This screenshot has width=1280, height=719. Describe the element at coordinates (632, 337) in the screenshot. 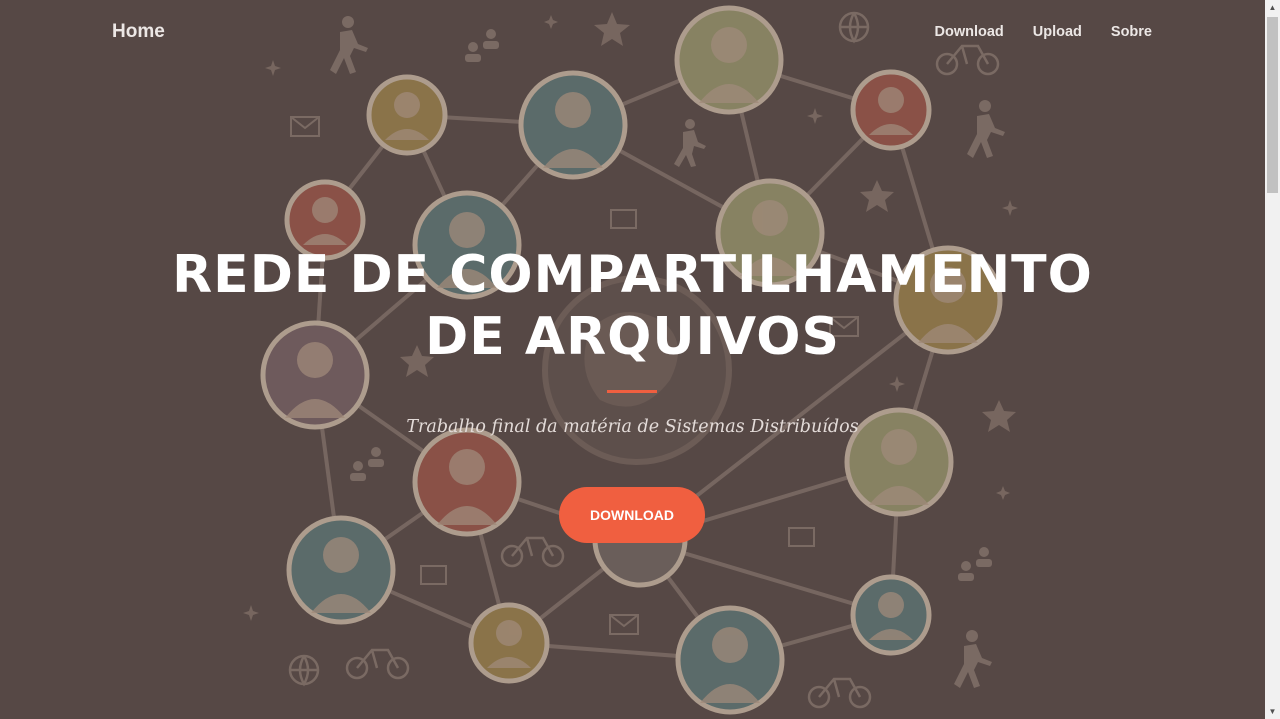

I see `hero-title-line-2: DE ARQUIVOS` at that location.